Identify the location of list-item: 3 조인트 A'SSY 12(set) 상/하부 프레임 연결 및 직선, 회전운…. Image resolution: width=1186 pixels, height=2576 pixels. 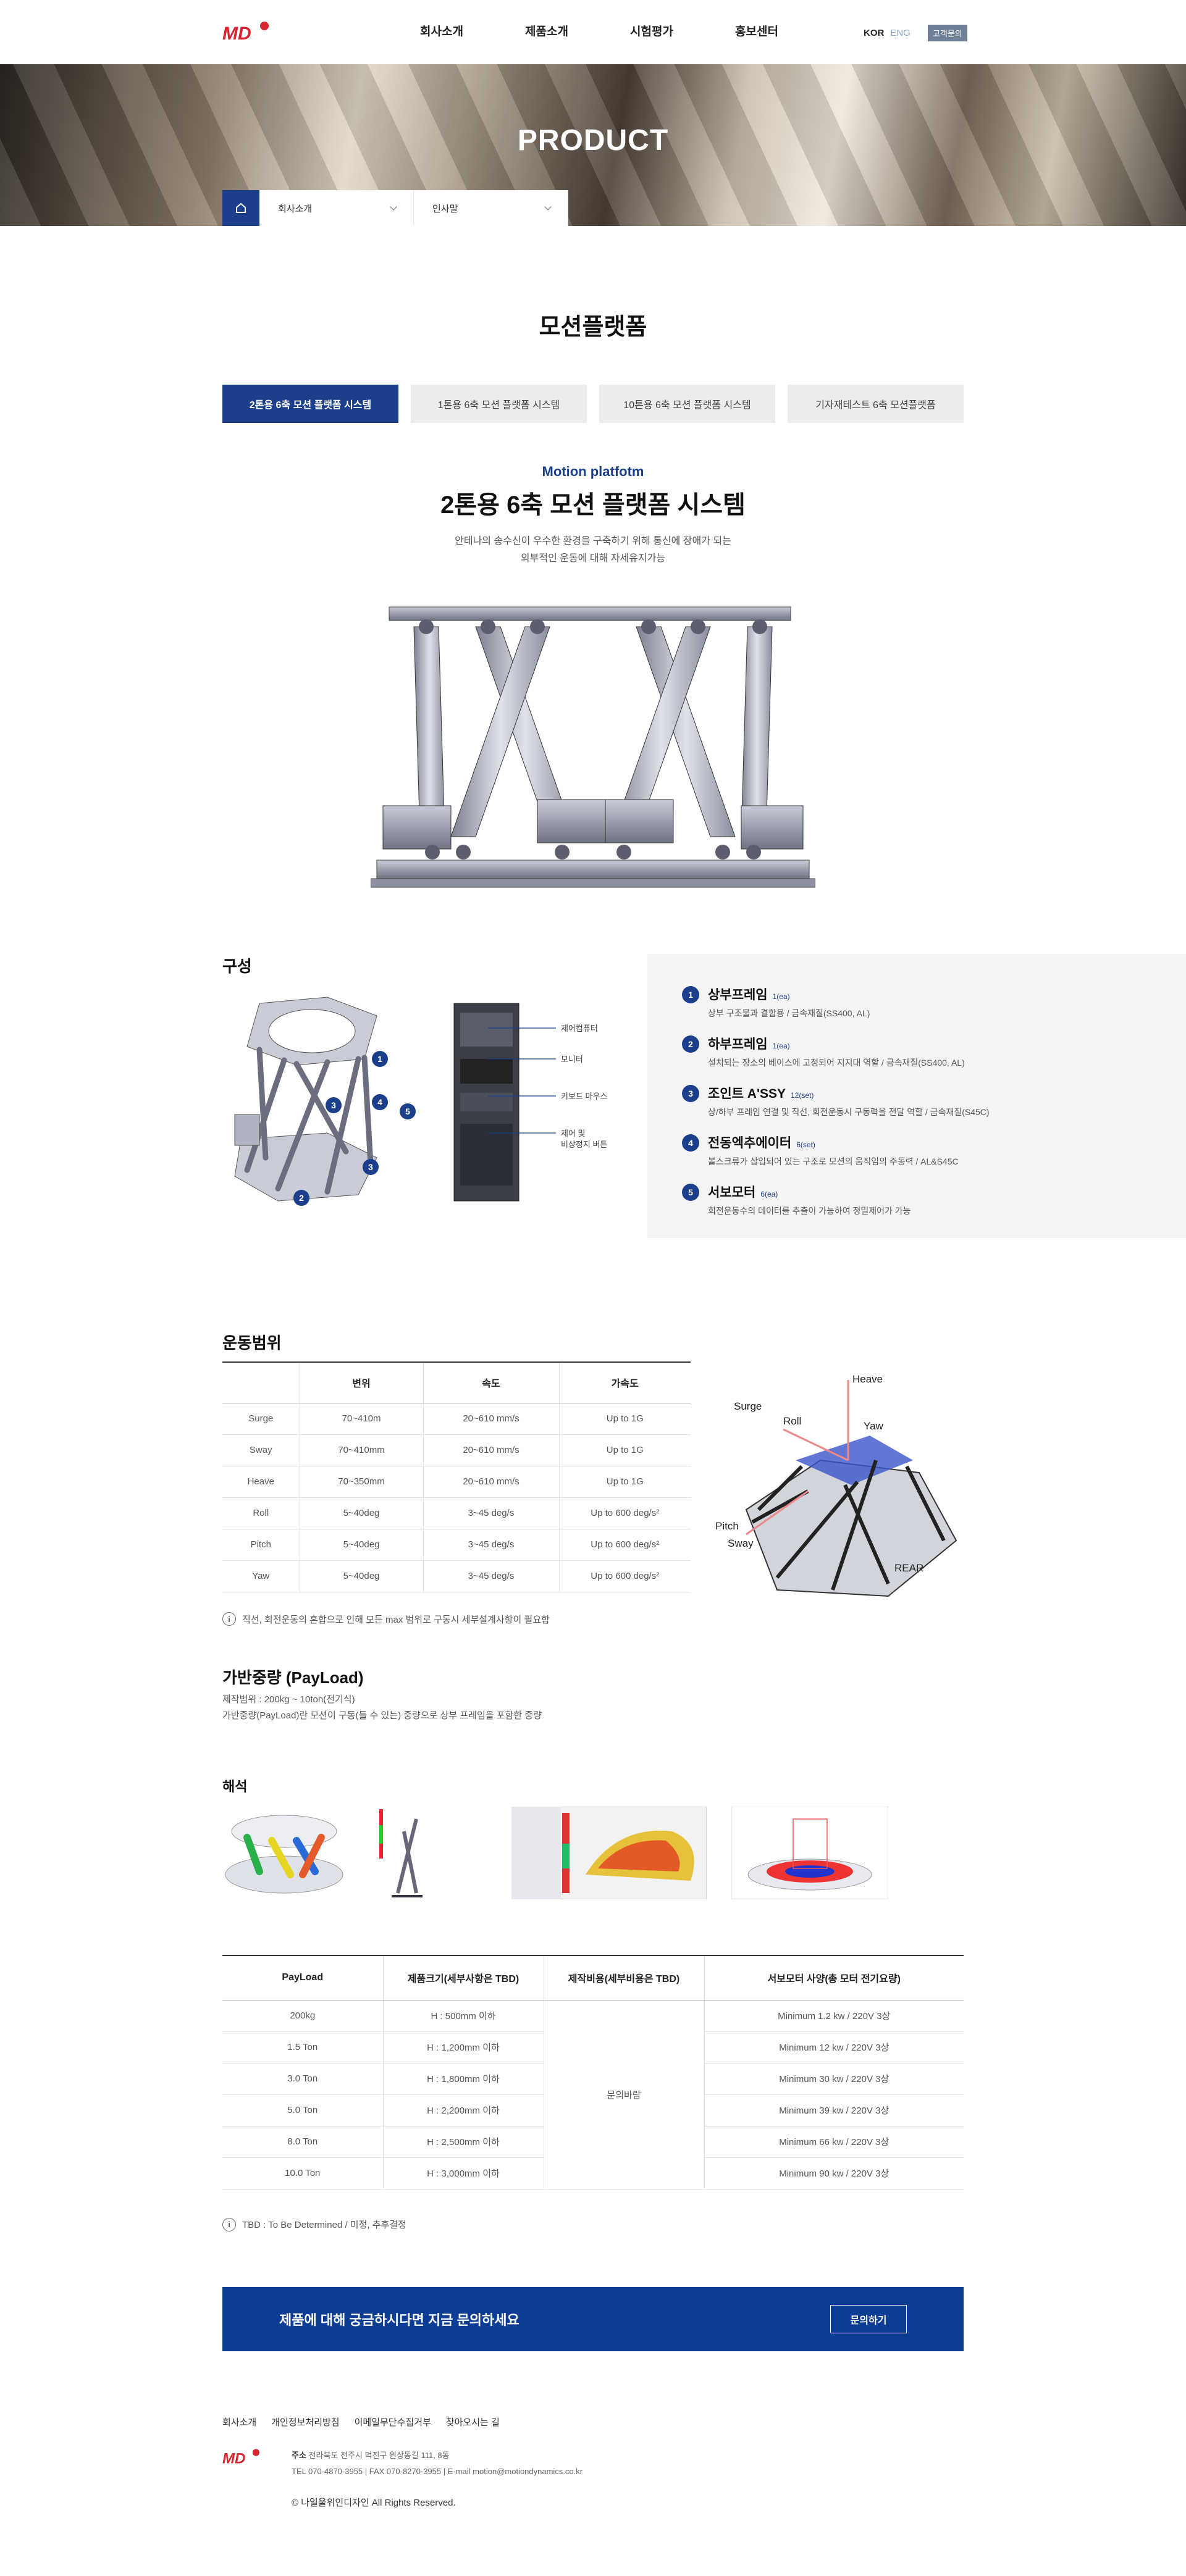
(898, 1101).